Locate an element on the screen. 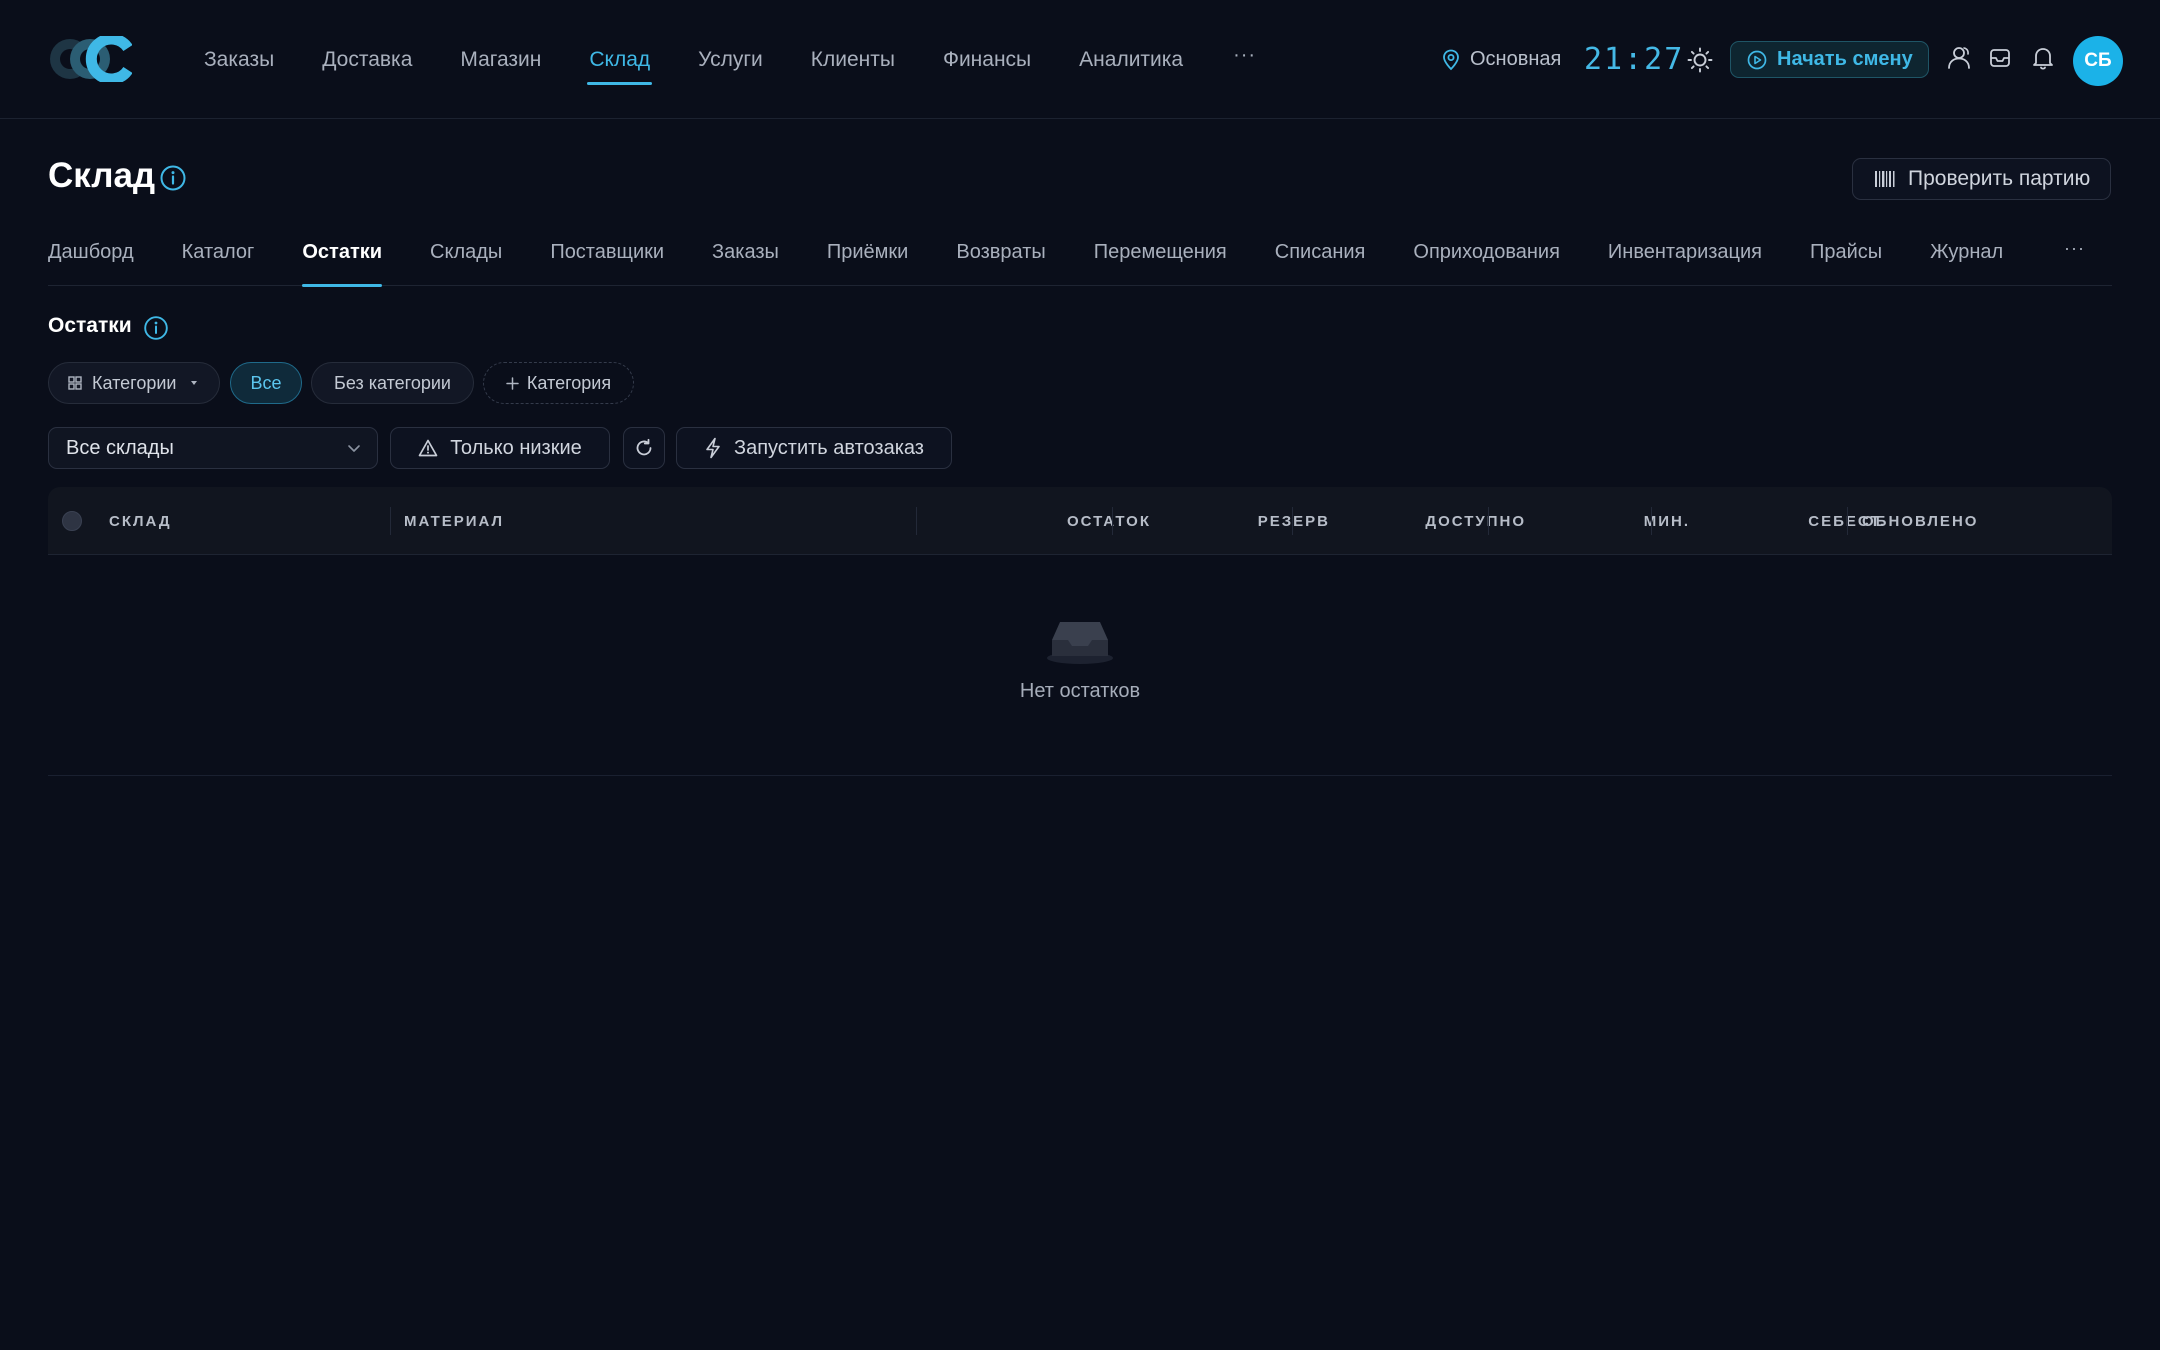 This screenshot has width=2160, height=1350. caret-down-icon is located at coordinates (194, 383).